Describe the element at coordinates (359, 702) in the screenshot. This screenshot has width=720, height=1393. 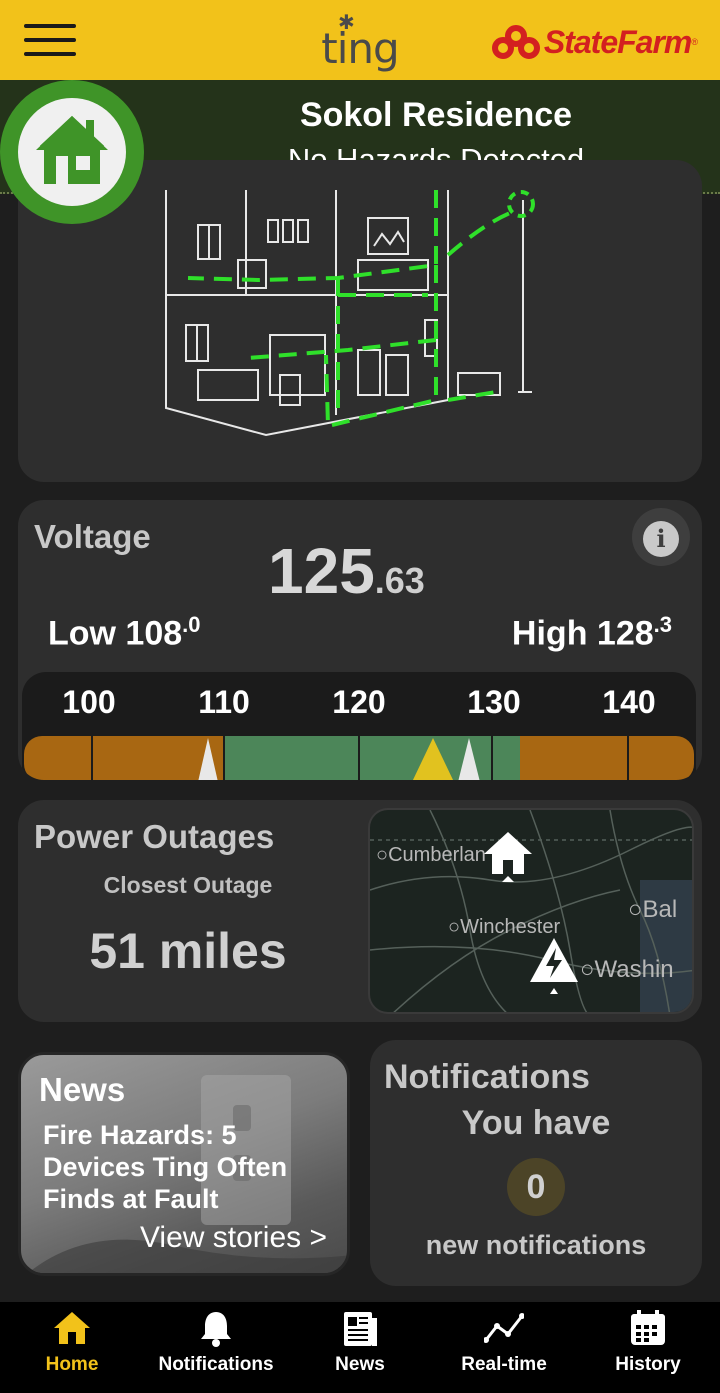
I see `scale-tick-label: 120` at that location.